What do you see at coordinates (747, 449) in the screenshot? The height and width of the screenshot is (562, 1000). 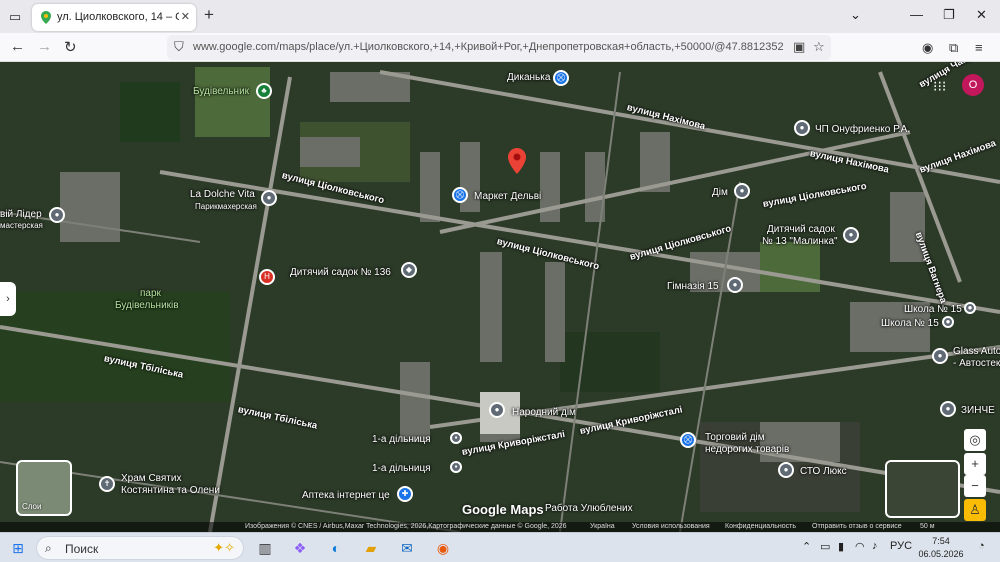 I see `place-label: недорогих товарів` at bounding box center [747, 449].